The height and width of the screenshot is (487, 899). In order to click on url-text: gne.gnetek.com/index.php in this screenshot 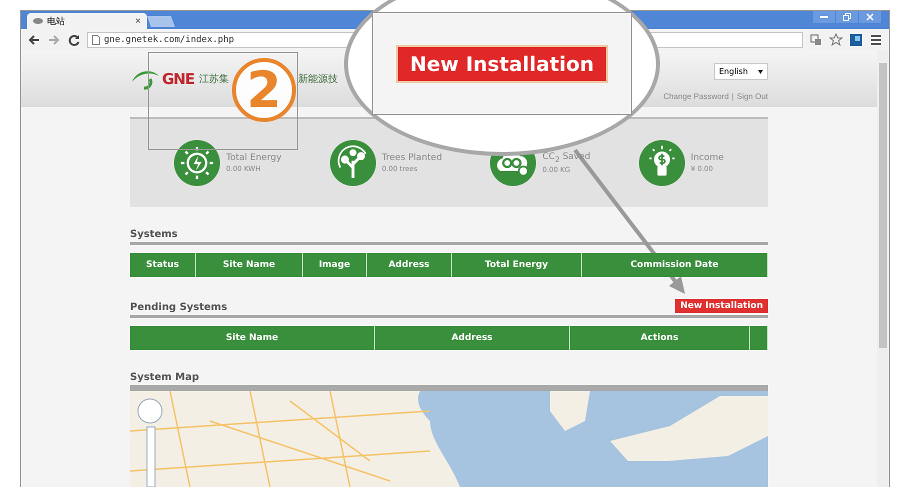, I will do `click(169, 40)`.